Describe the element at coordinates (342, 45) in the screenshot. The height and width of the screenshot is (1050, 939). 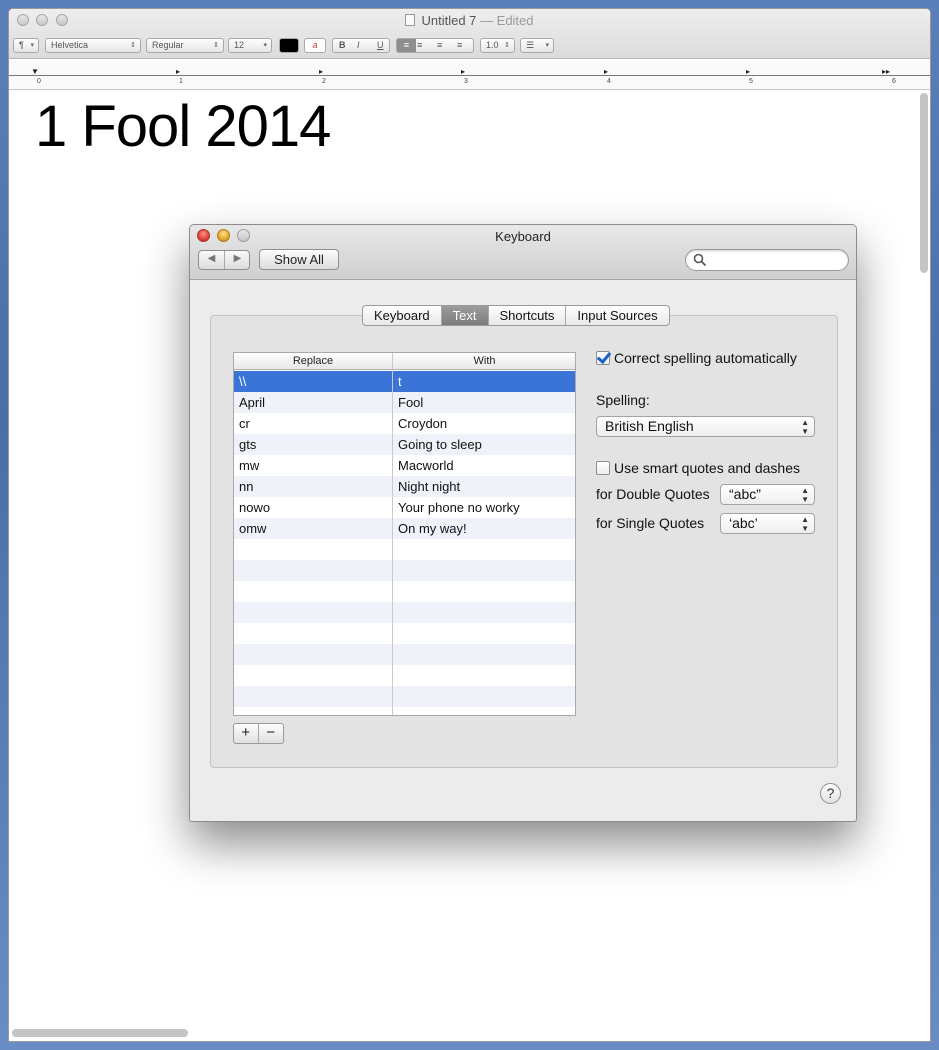
I see `bold-button: B` at that location.